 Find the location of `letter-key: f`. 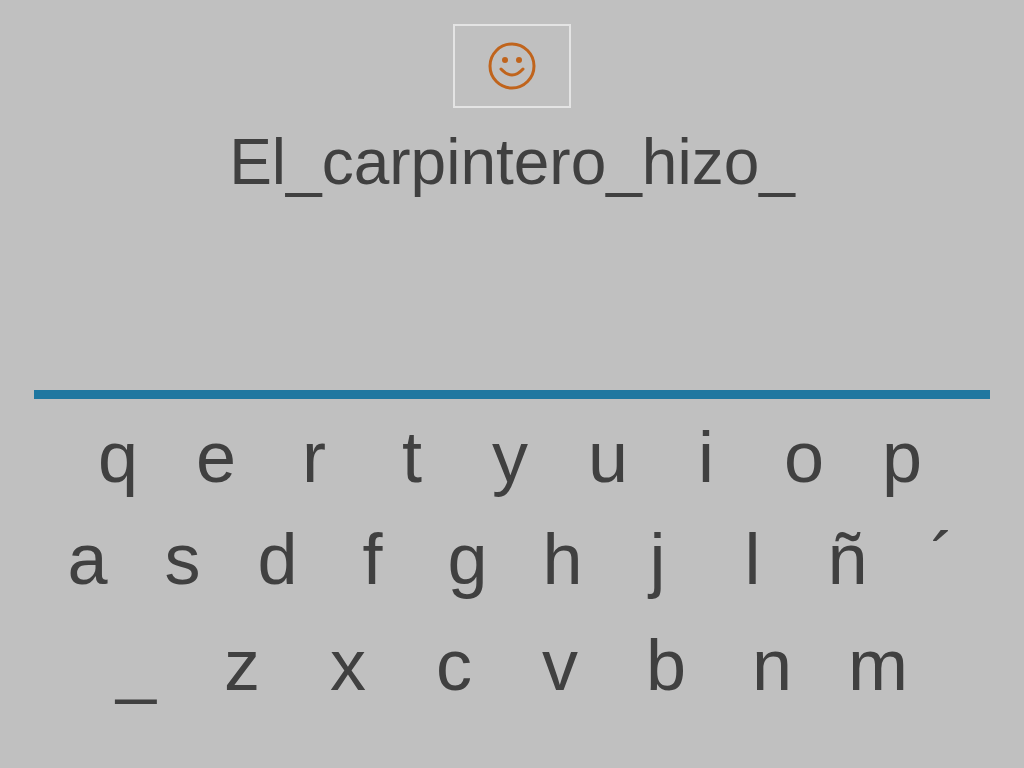

letter-key: f is located at coordinates (372, 559).